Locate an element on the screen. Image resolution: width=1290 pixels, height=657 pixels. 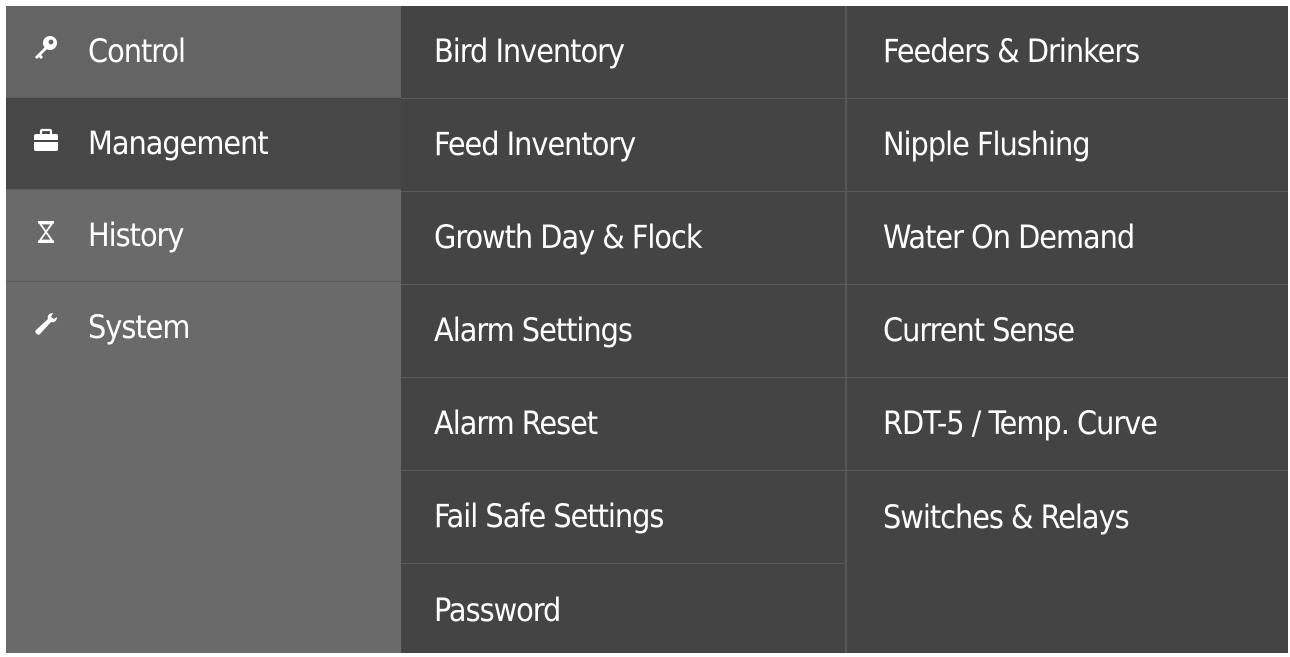
menu-item-feeders-drinkers: Feeders & Drinkers is located at coordinates (1067, 52).